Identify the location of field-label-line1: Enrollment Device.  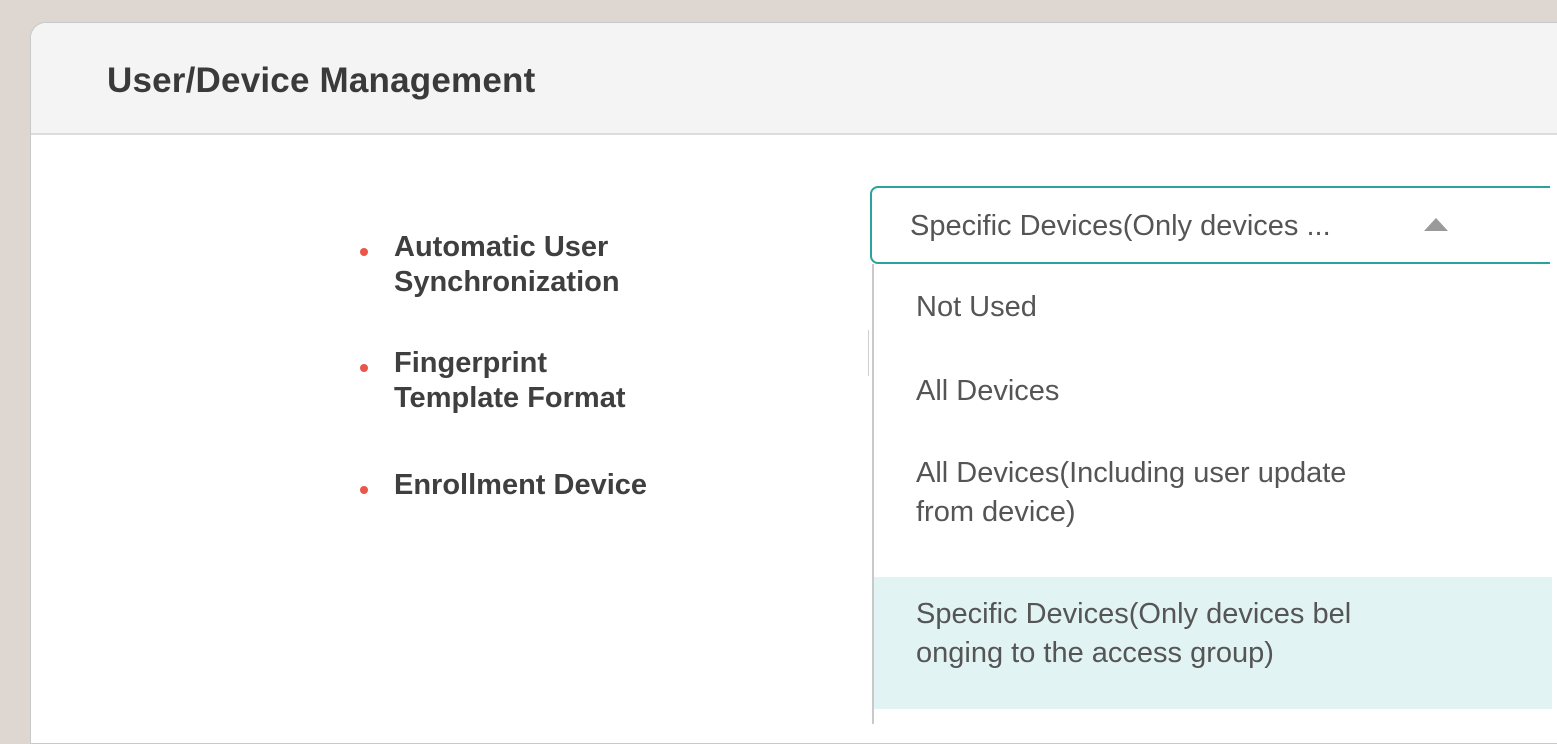
(521, 485).